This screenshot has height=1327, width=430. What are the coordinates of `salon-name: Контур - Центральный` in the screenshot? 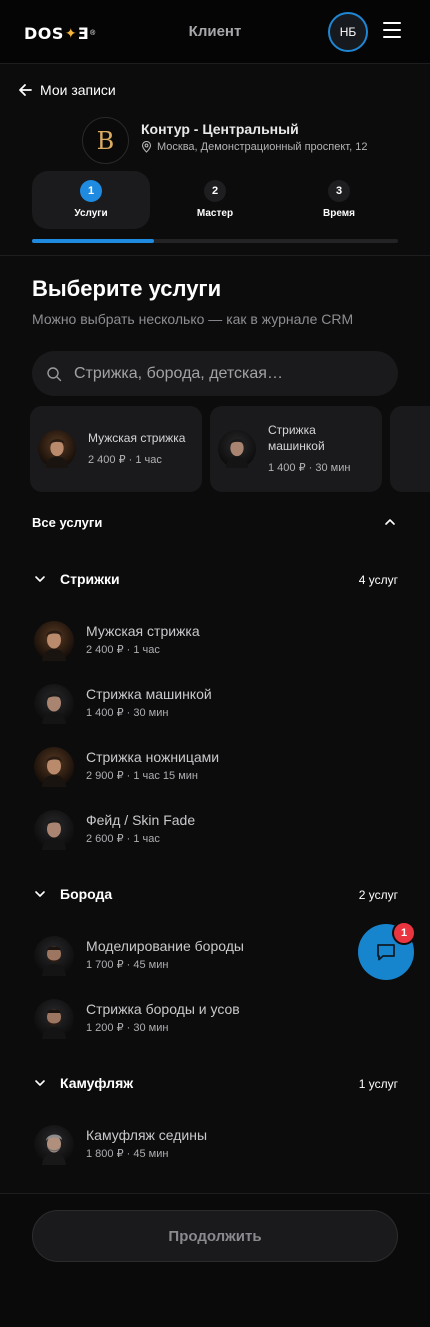 It's located at (220, 129).